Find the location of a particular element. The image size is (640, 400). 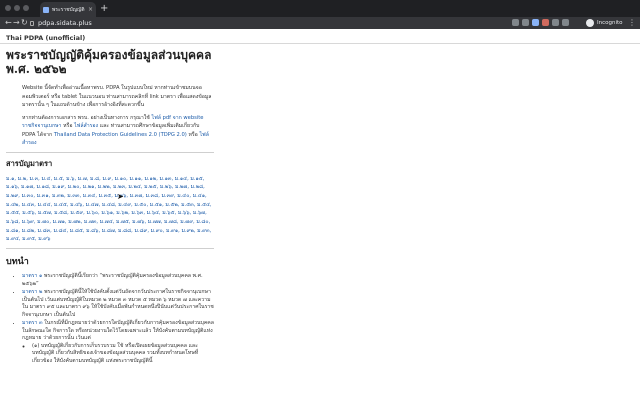

section-index-link: ม.๗๒ is located at coordinates (74, 222).